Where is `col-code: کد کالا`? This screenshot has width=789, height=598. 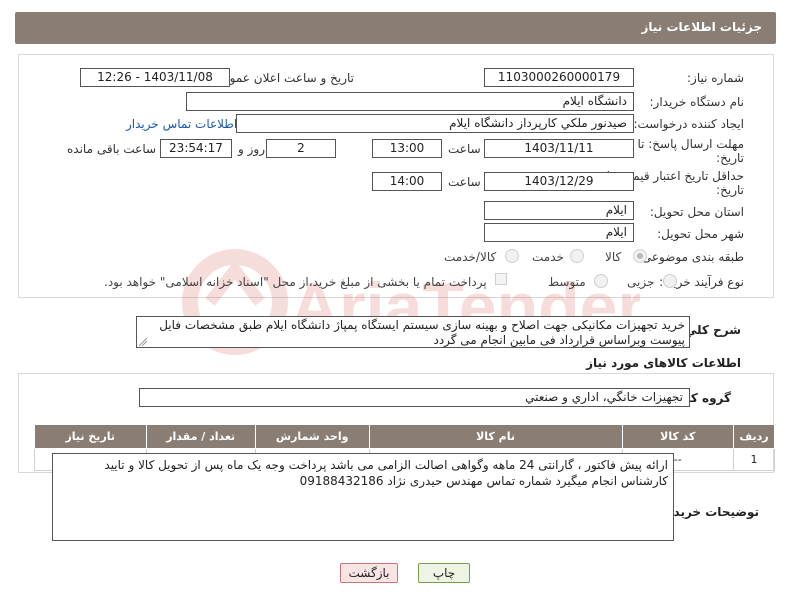
col-code: کد کالا is located at coordinates (678, 436).